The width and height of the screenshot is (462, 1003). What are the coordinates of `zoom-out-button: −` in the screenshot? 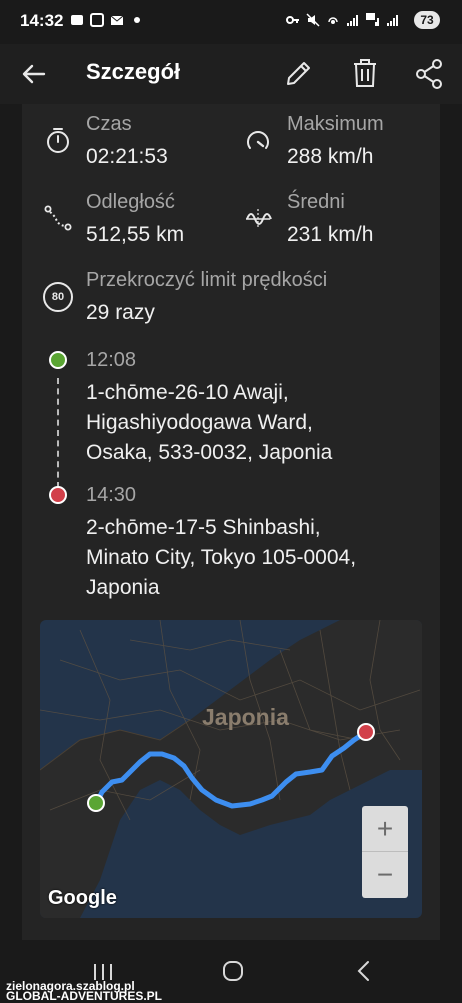 It's located at (385, 875).